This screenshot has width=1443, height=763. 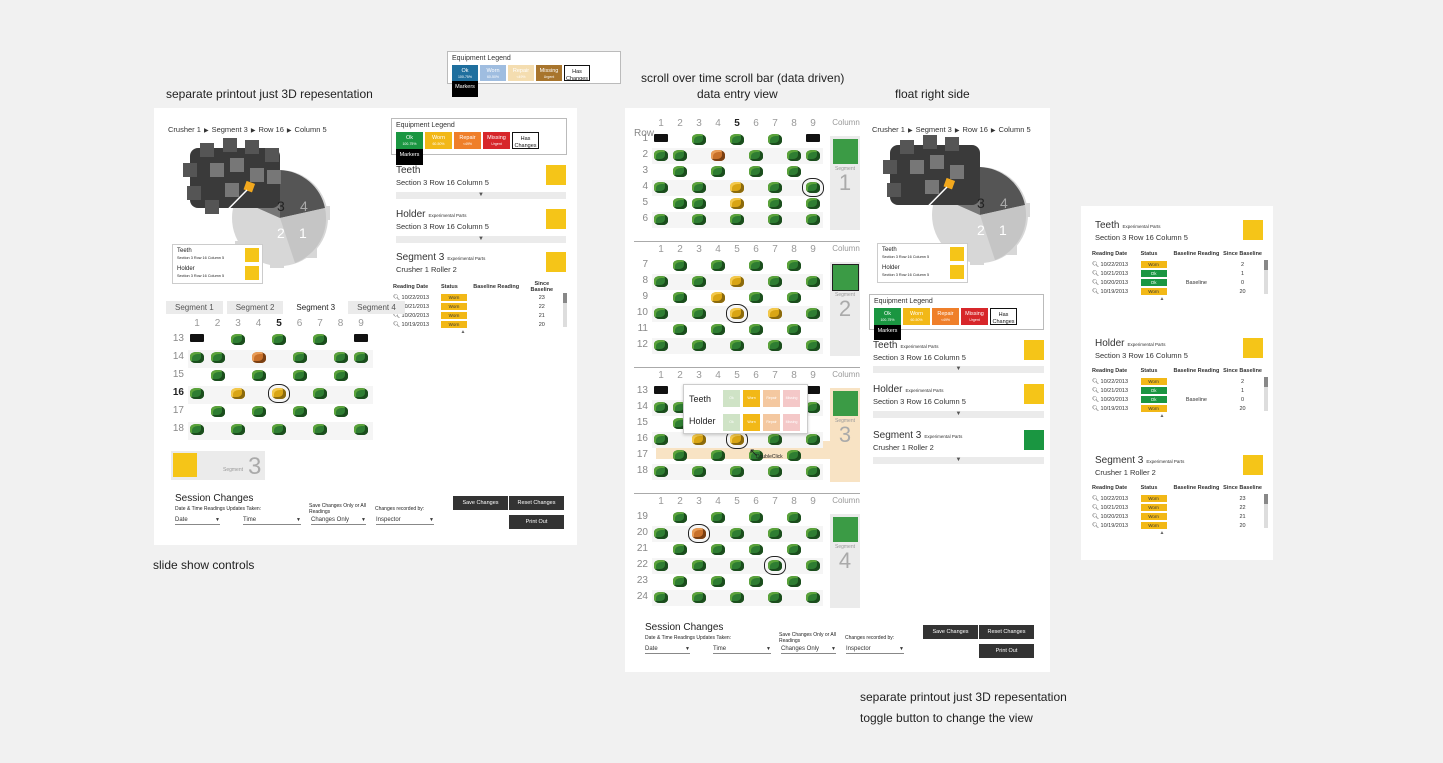 What do you see at coordinates (405, 520) in the screenshot?
I see `inspector-dropdown: Inspector` at bounding box center [405, 520].